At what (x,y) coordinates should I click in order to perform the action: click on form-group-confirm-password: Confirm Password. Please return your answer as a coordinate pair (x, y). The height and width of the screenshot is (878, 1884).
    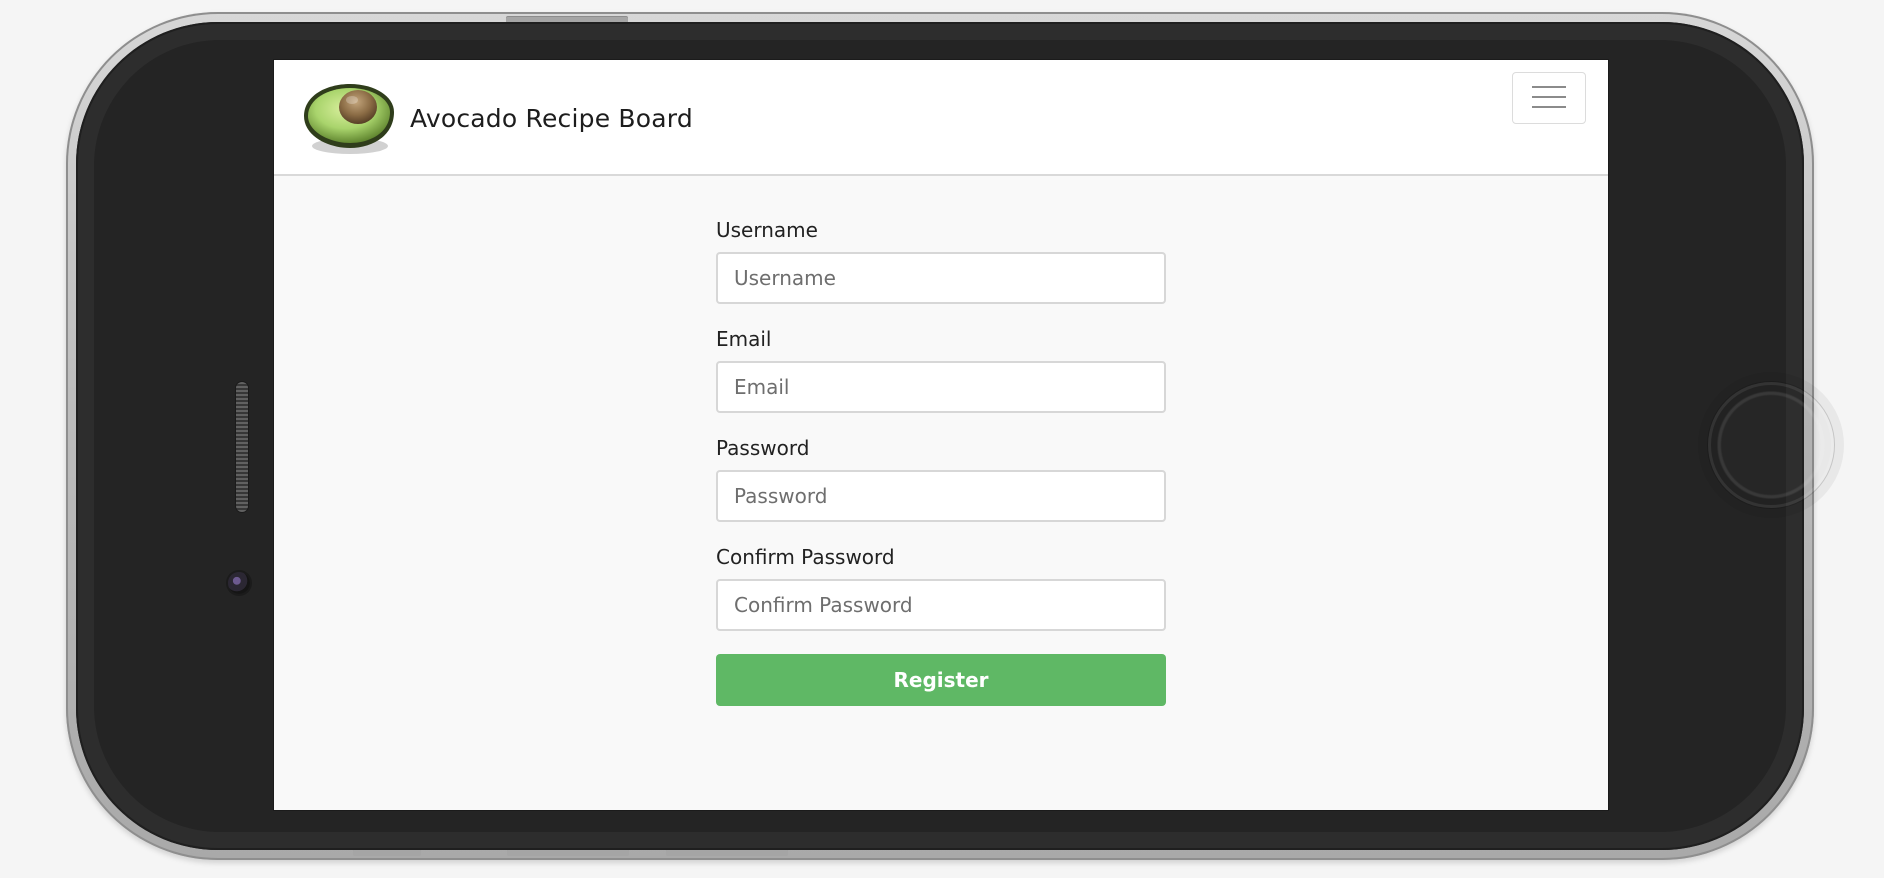
    Looking at the image, I should click on (941, 588).